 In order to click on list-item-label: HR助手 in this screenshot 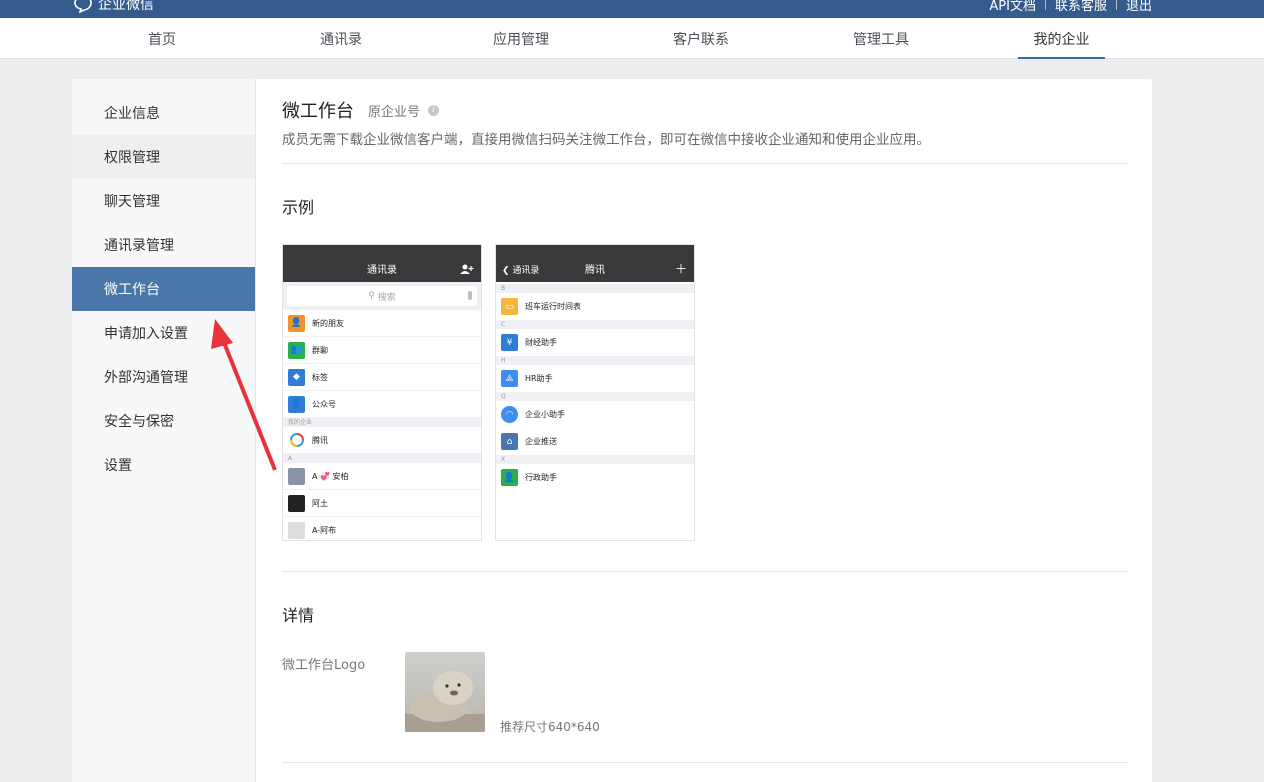, I will do `click(539, 378)`.